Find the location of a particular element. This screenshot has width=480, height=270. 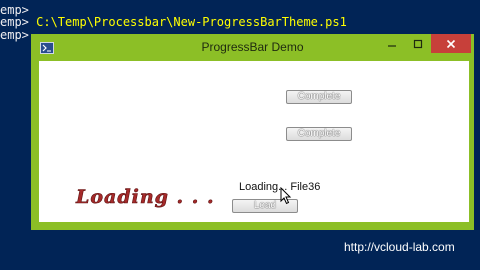

mouse-pointer-icon is located at coordinates (286, 196).